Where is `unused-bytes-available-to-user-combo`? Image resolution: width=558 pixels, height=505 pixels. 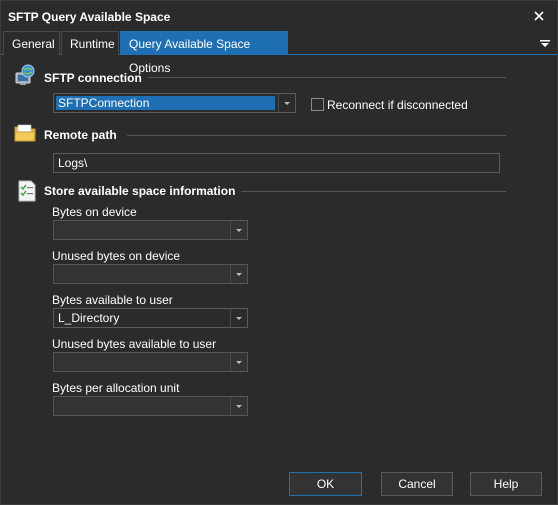
unused-bytes-available-to-user-combo is located at coordinates (150, 362).